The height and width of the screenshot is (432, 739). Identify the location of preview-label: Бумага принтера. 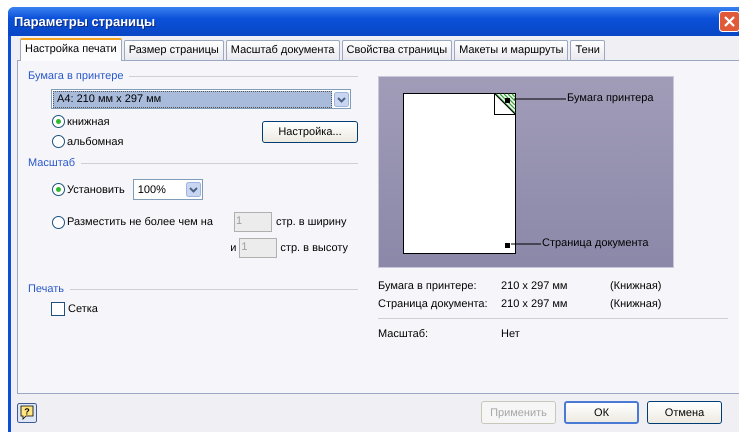
(610, 98).